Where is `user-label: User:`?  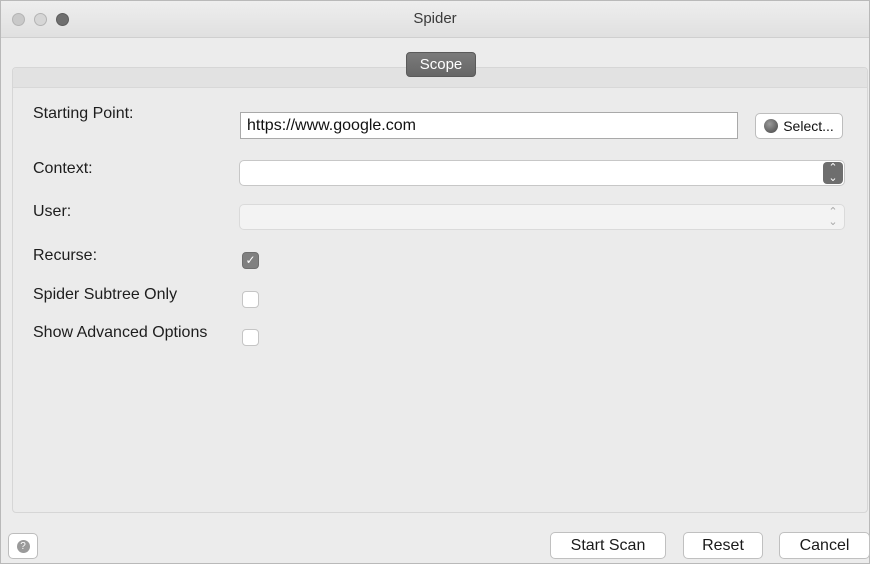
user-label: User: is located at coordinates (52, 211).